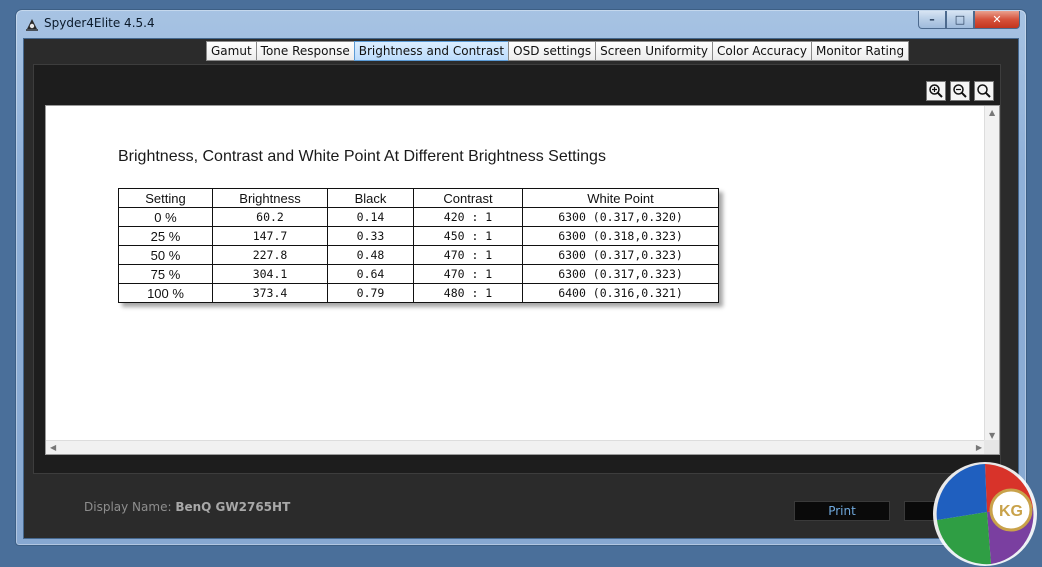 This screenshot has width=1042, height=567. What do you see at coordinates (233, 507) in the screenshot?
I see `display-name-value: BenQ GW2765HT` at bounding box center [233, 507].